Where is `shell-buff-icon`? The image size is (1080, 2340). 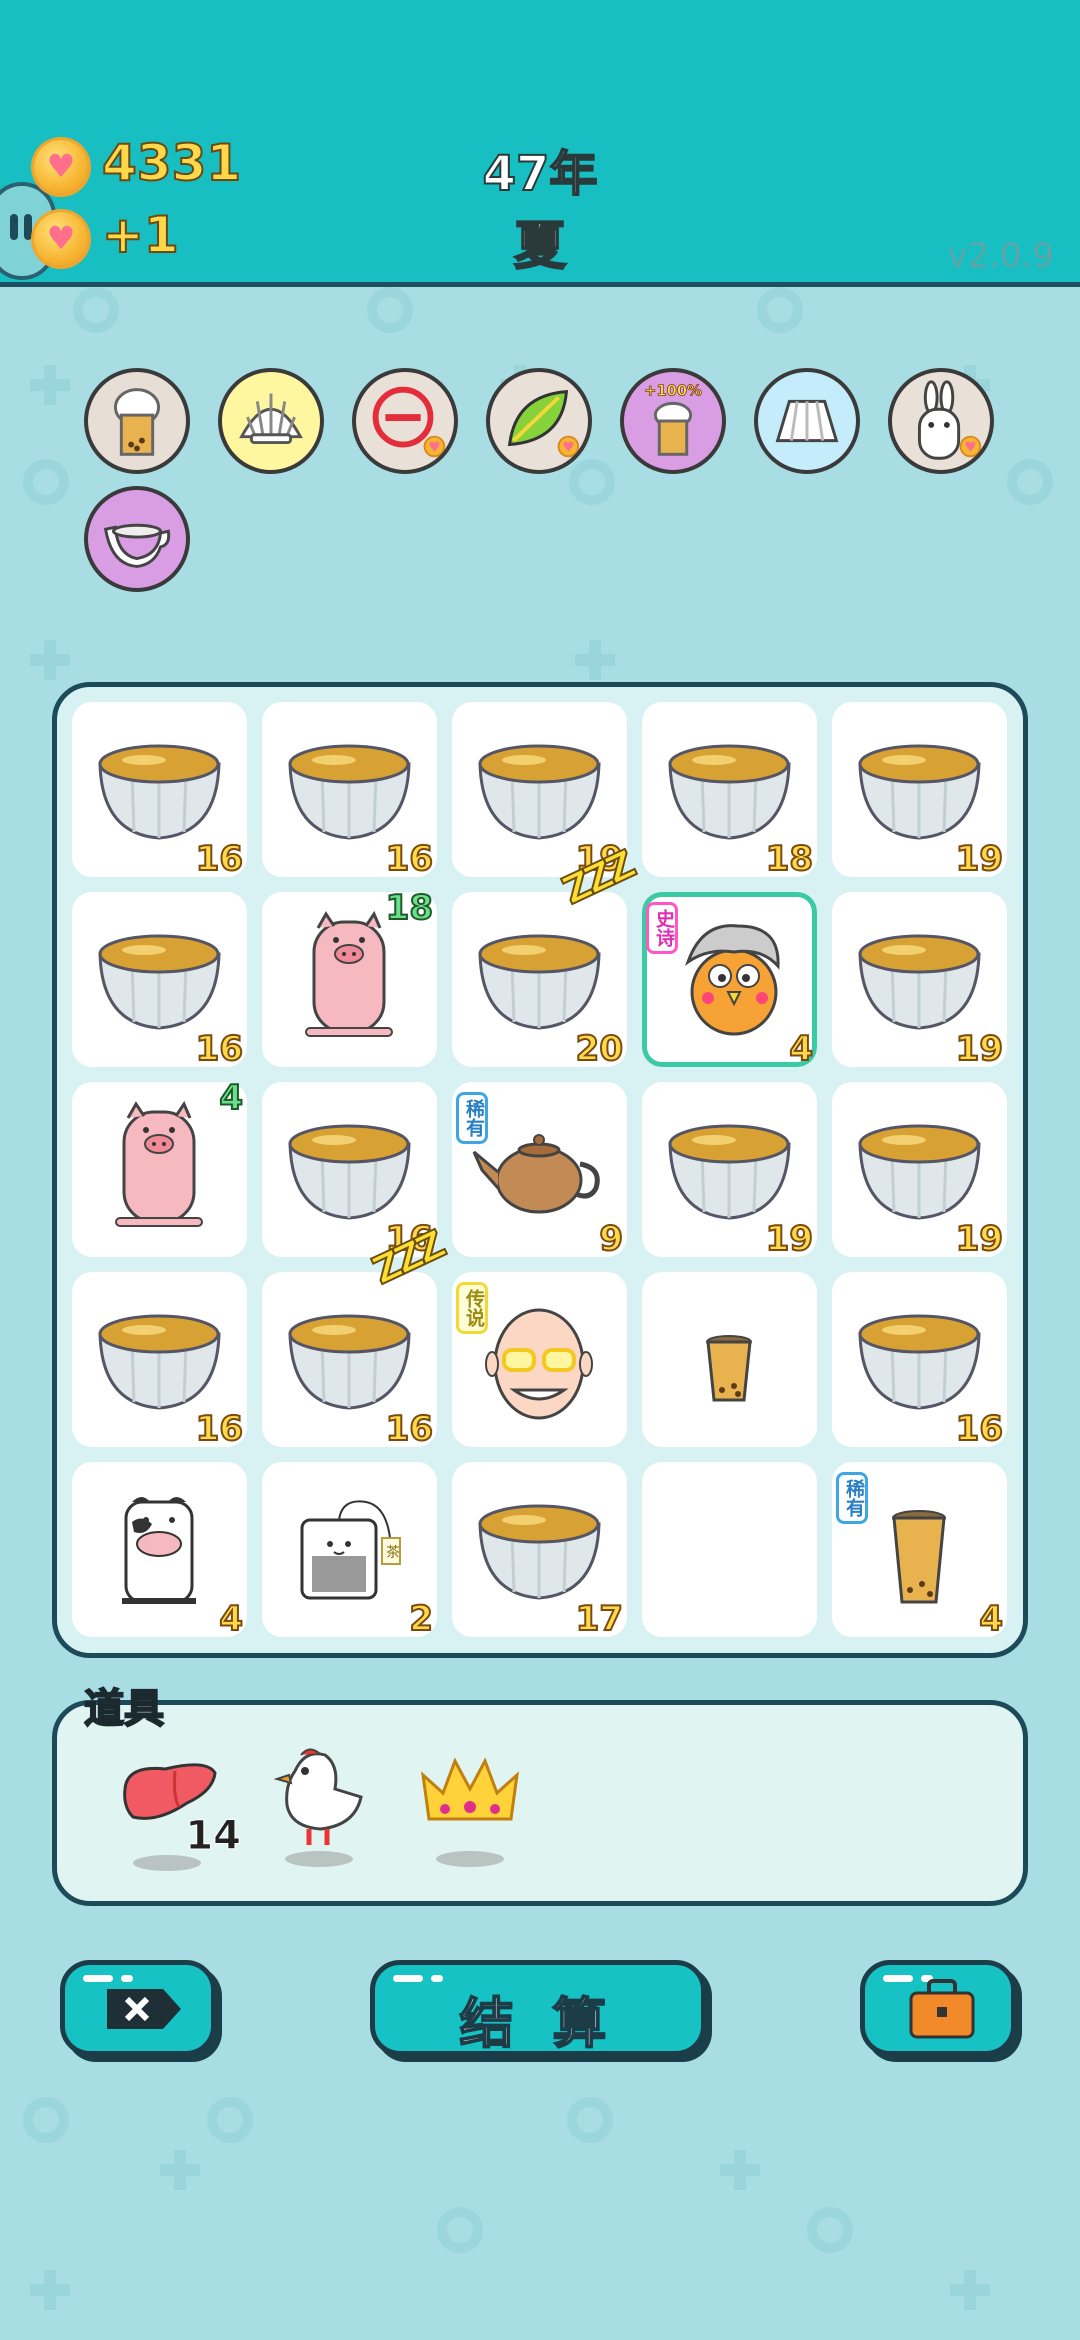 shell-buff-icon is located at coordinates (271, 421).